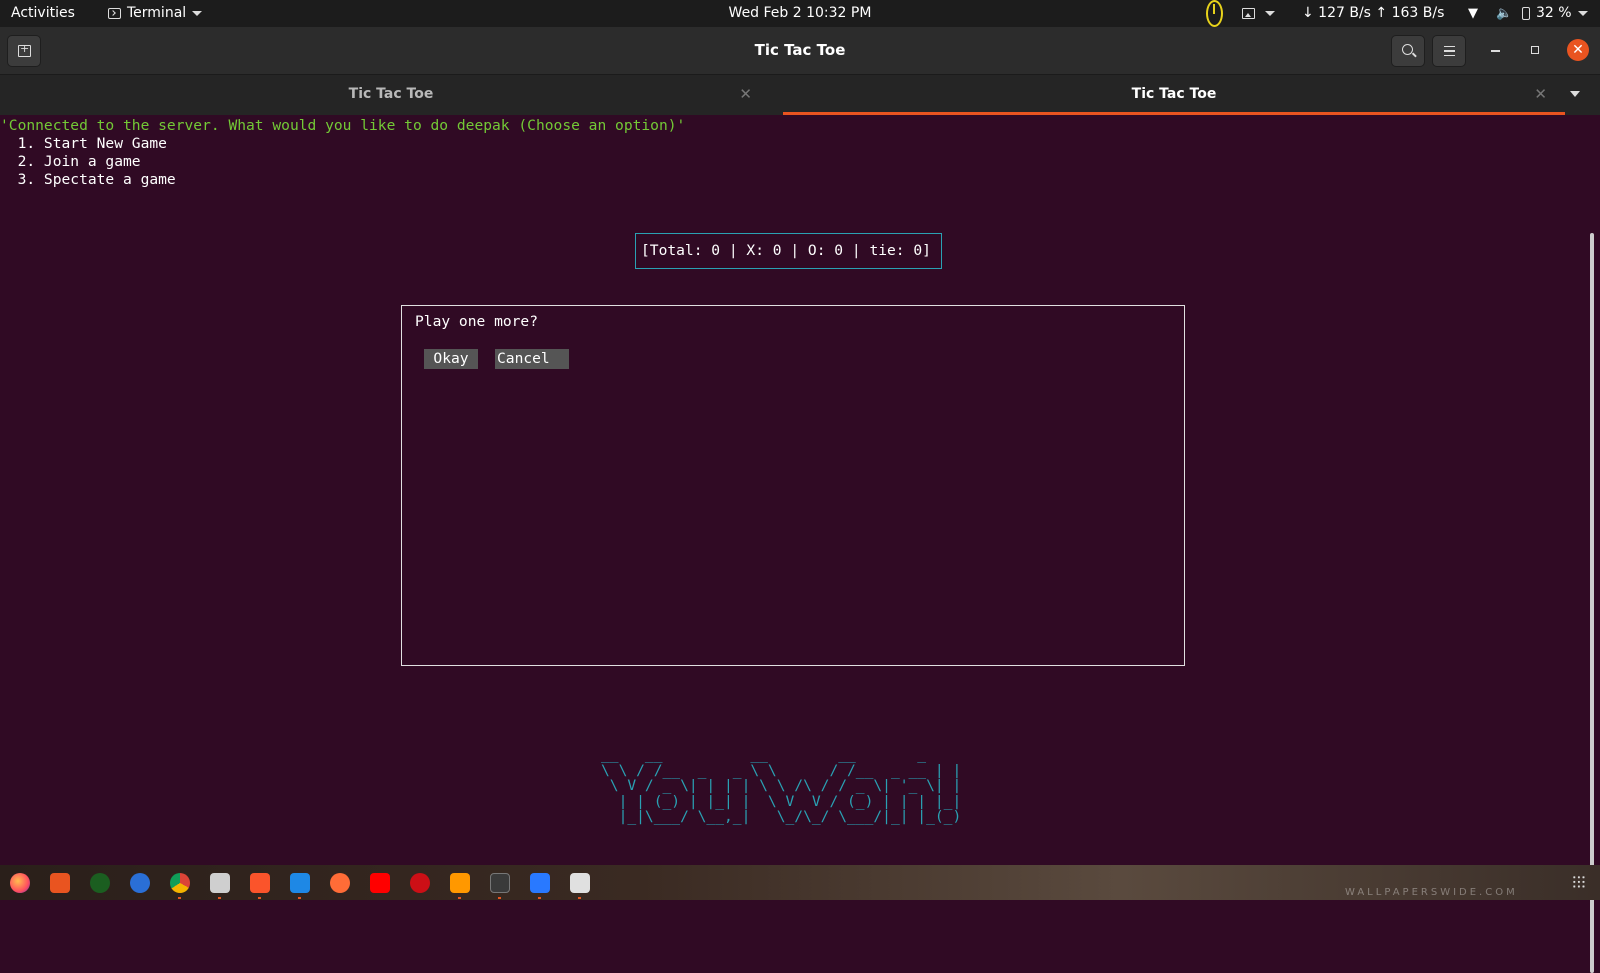  I want to click on tab-tic-tac-toe-2: Tic Tac Toe ✕, so click(1174, 95).